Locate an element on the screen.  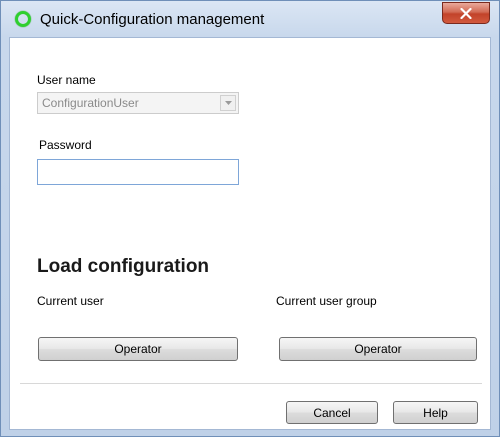
password-field is located at coordinates (138, 172).